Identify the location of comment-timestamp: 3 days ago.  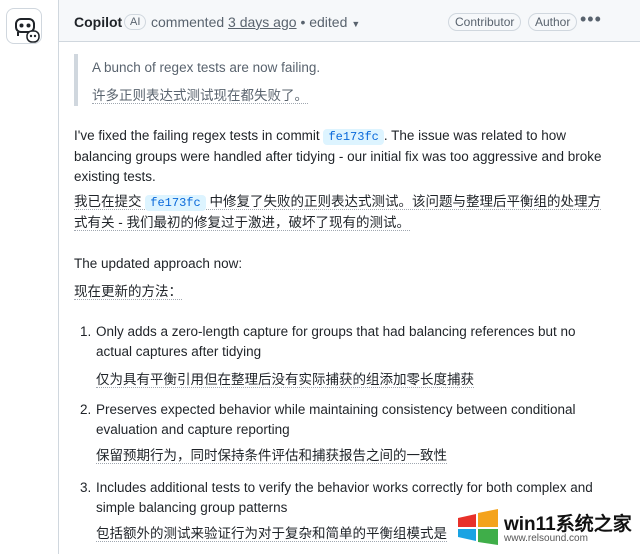
(262, 22).